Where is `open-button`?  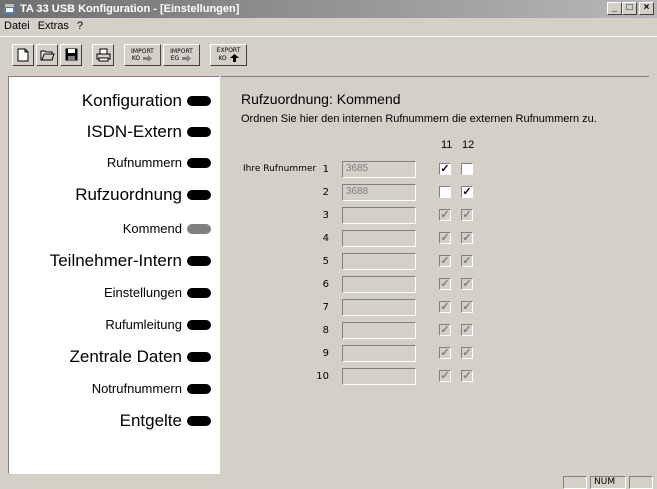
open-button is located at coordinates (47, 54).